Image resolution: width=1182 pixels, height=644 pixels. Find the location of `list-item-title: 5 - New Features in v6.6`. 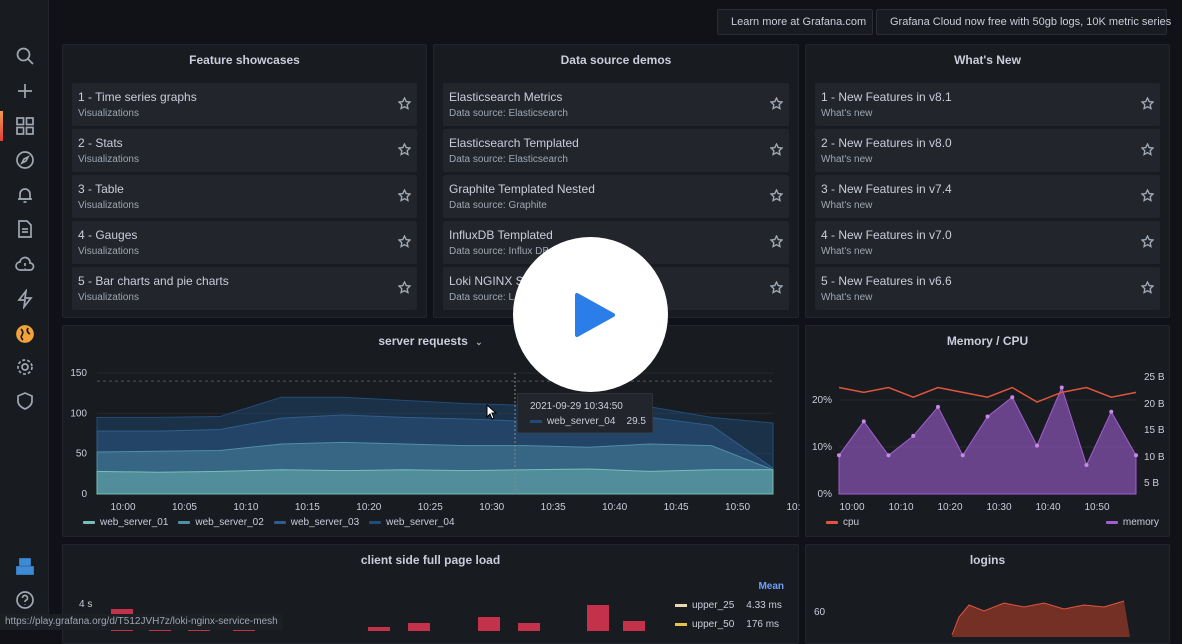

list-item-title: 5 - New Features in v6.6 is located at coordinates (886, 281).